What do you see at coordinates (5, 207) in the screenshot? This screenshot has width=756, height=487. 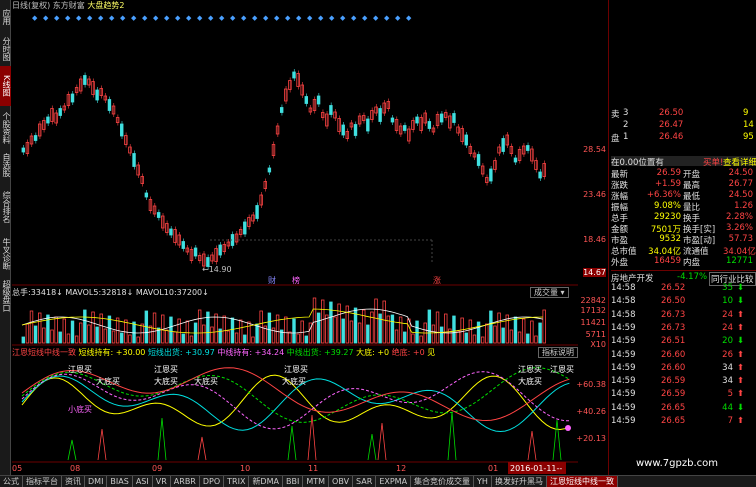 I see `left-tab-5: 综合排名` at bounding box center [5, 207].